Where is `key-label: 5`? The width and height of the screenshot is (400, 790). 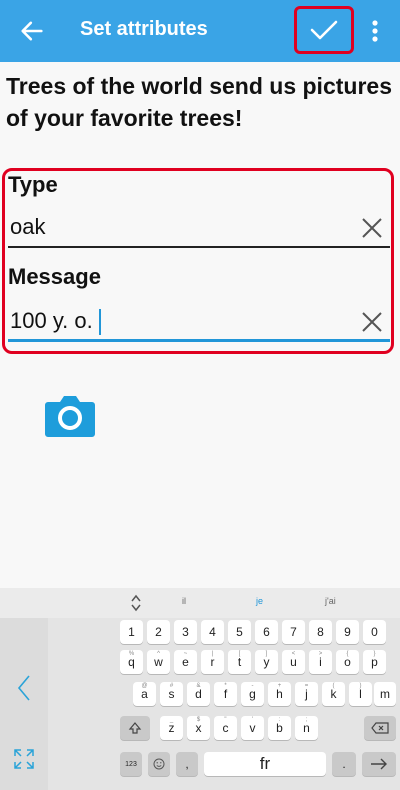 key-label: 5 is located at coordinates (239, 632).